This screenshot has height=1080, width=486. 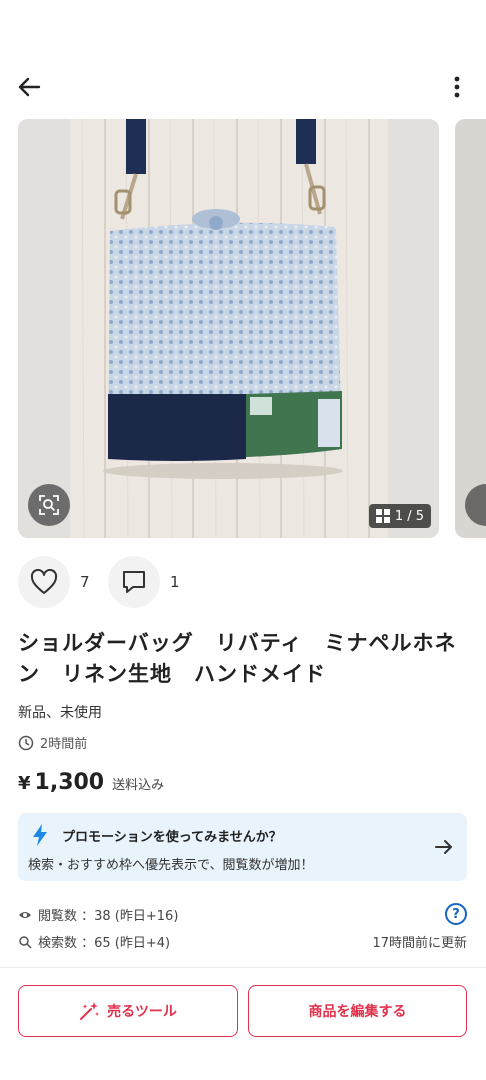 I want to click on shipping-label: 送料込み, so click(x=138, y=785).